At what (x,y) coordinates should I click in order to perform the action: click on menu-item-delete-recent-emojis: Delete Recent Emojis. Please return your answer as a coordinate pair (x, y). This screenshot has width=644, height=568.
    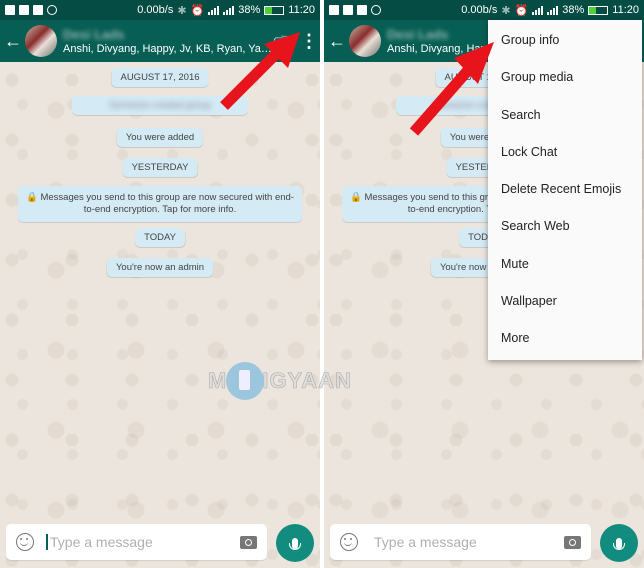
    Looking at the image, I should click on (565, 189).